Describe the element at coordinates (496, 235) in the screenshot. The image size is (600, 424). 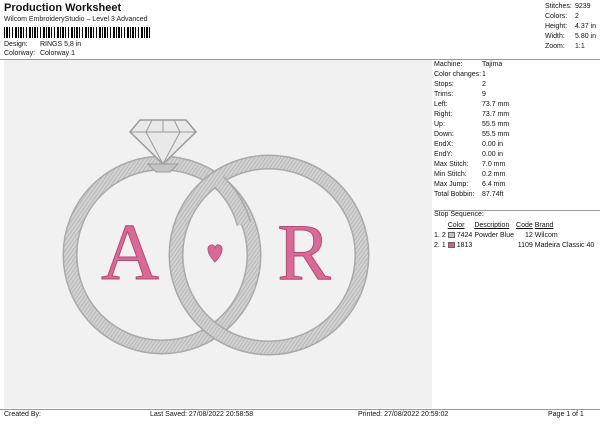
I see `table-row: 1. 2 7424 Powder Blue 12 Wilcom` at that location.